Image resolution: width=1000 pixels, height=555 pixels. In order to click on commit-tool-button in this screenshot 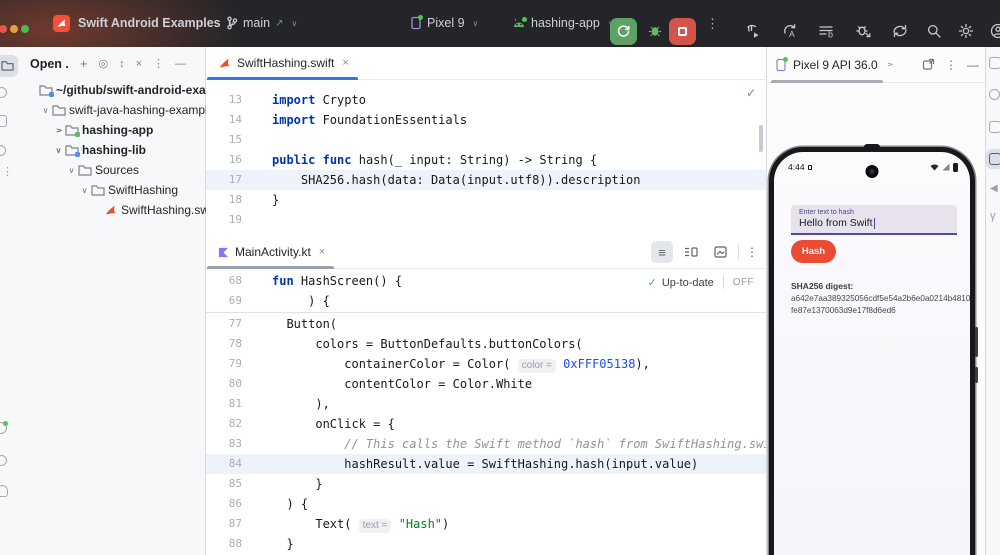, I will do `click(3, 92)`.